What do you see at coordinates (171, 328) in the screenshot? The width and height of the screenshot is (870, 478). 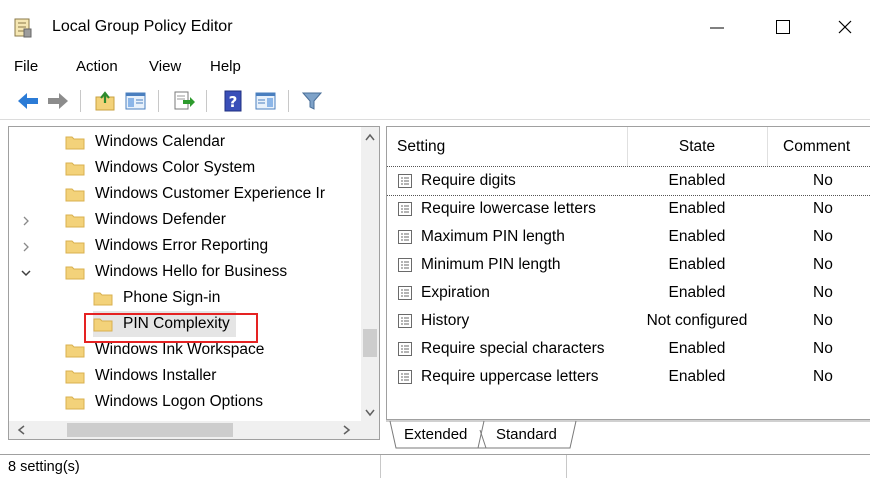 I see `selected-item-highlight` at bounding box center [171, 328].